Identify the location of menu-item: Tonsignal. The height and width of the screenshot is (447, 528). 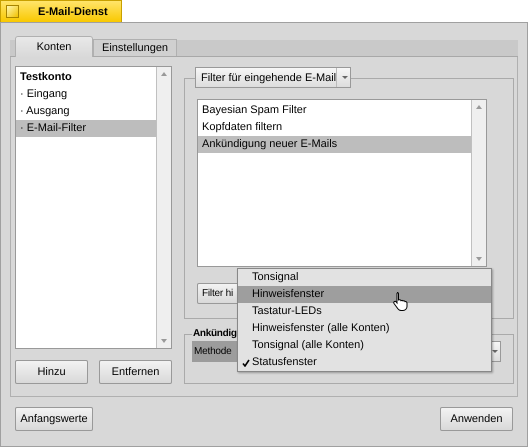
(364, 277).